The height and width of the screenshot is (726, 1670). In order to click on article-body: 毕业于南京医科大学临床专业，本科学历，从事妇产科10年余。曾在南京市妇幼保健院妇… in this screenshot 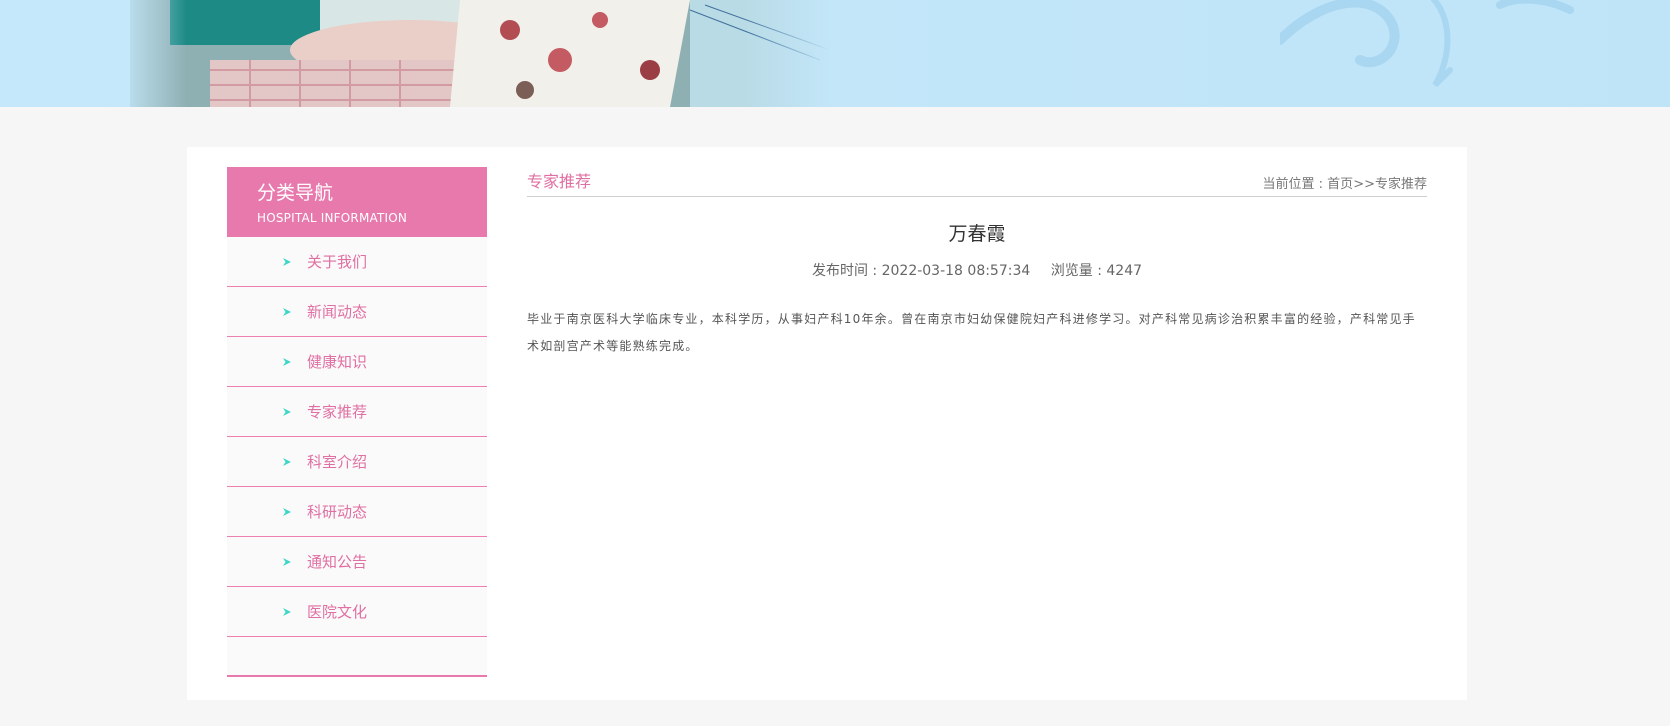, I will do `click(971, 332)`.